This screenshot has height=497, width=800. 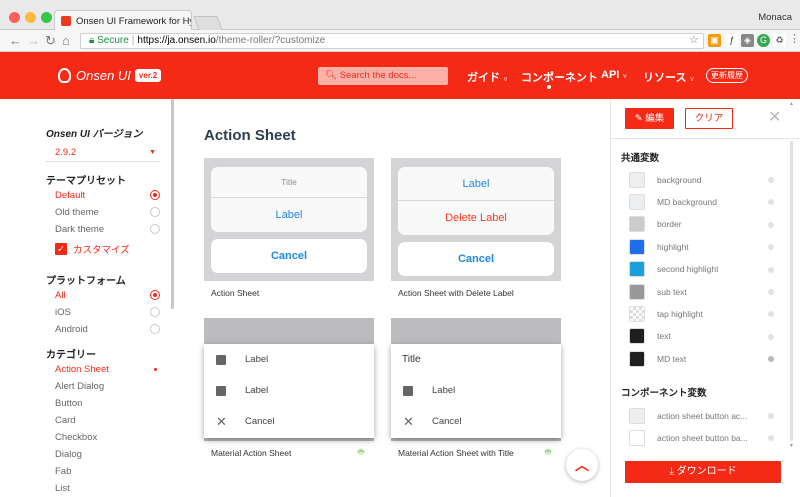 I want to click on default-indicator-icon, so click(x=771, y=224).